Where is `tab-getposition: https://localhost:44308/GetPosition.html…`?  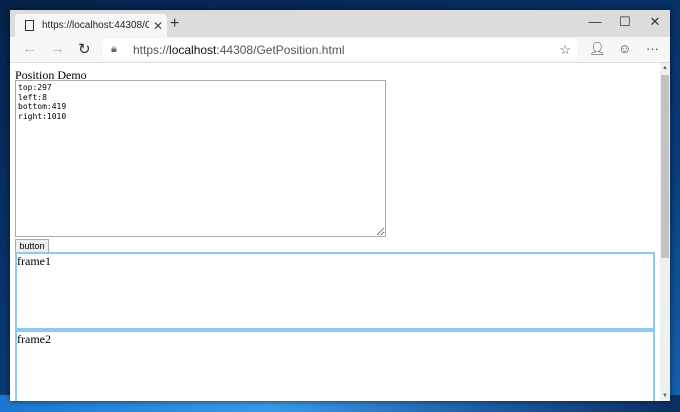
tab-getposition: https://localhost:44308/GetPosition.html… is located at coordinates (91, 25).